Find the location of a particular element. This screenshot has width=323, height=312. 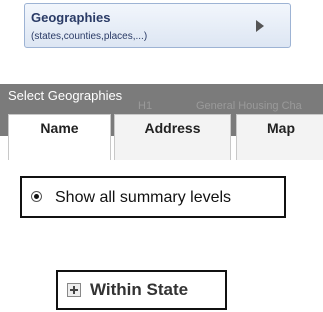

tab-address-label: Address is located at coordinates (172, 128).